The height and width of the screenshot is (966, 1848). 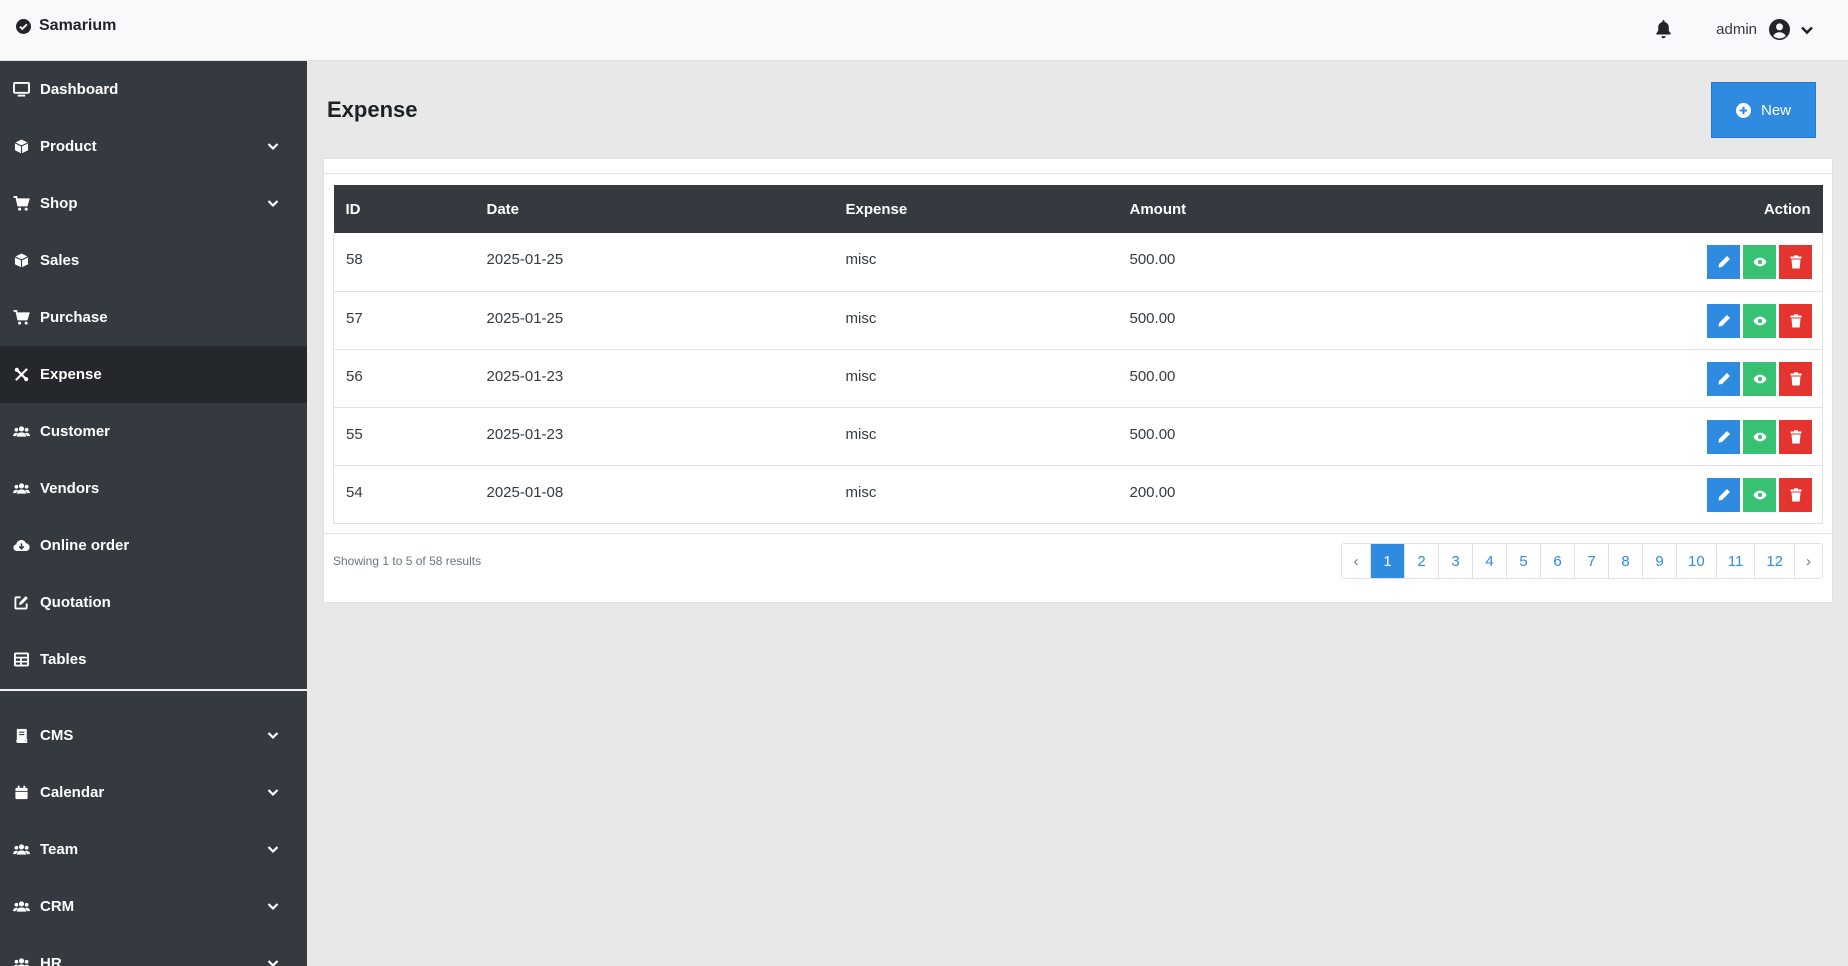 What do you see at coordinates (1455, 561) in the screenshot?
I see `pagination-page-3: 3` at bounding box center [1455, 561].